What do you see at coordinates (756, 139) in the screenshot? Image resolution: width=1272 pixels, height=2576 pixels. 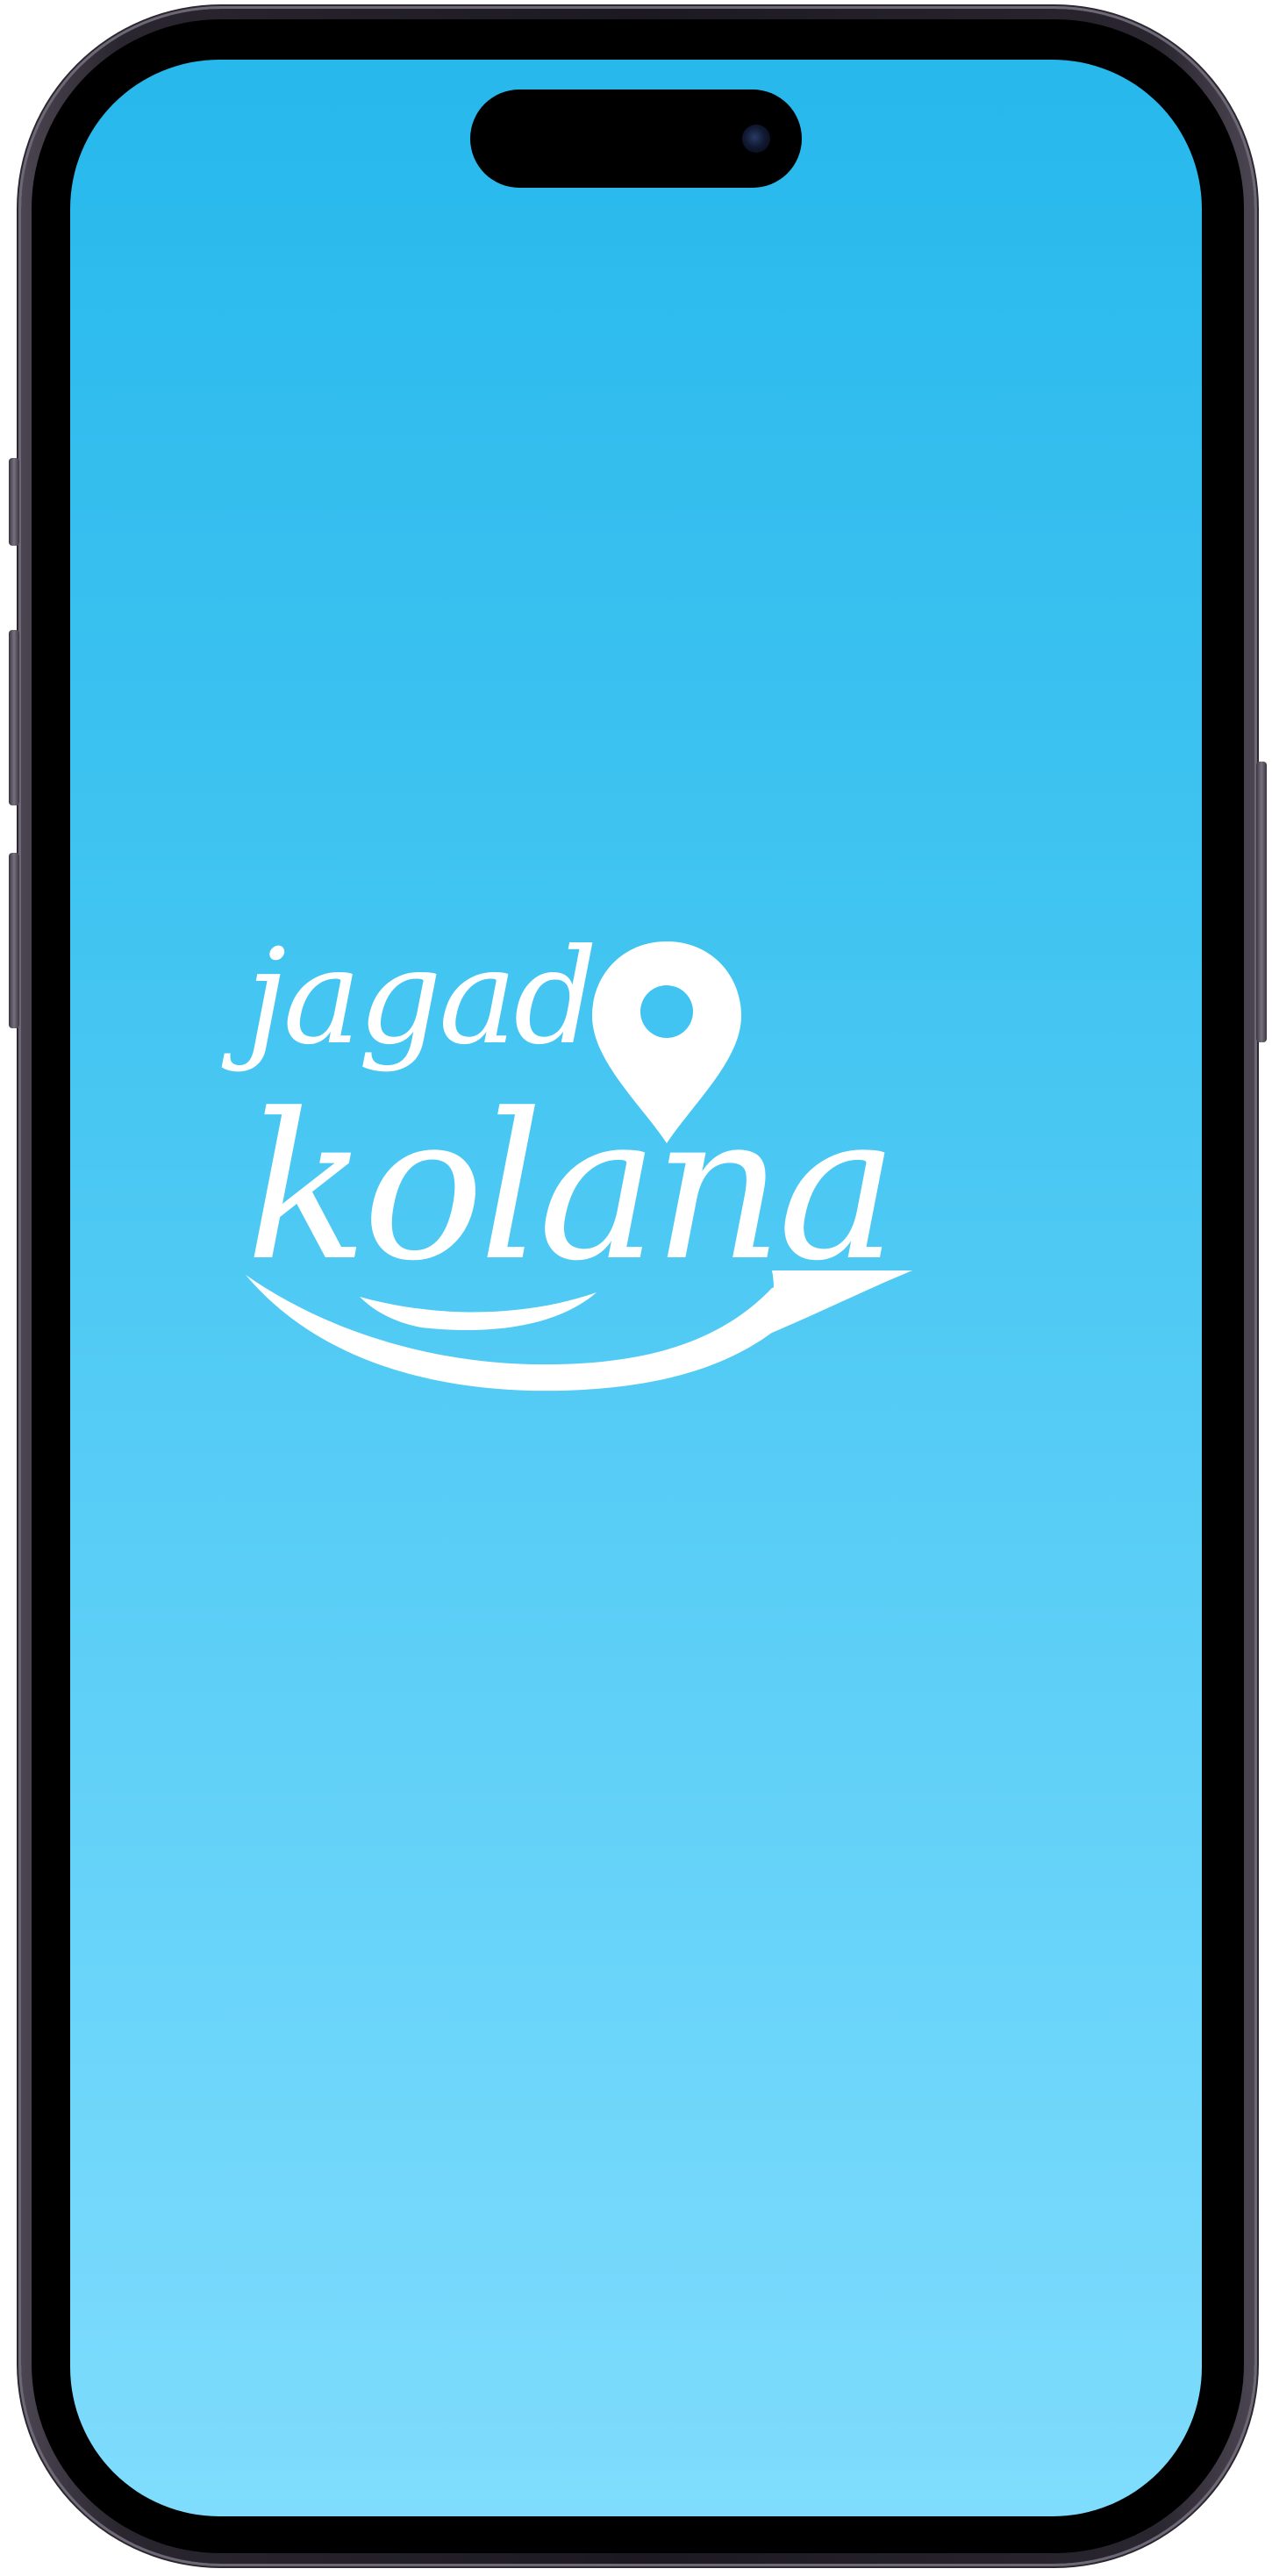 I see `camera-icon` at bounding box center [756, 139].